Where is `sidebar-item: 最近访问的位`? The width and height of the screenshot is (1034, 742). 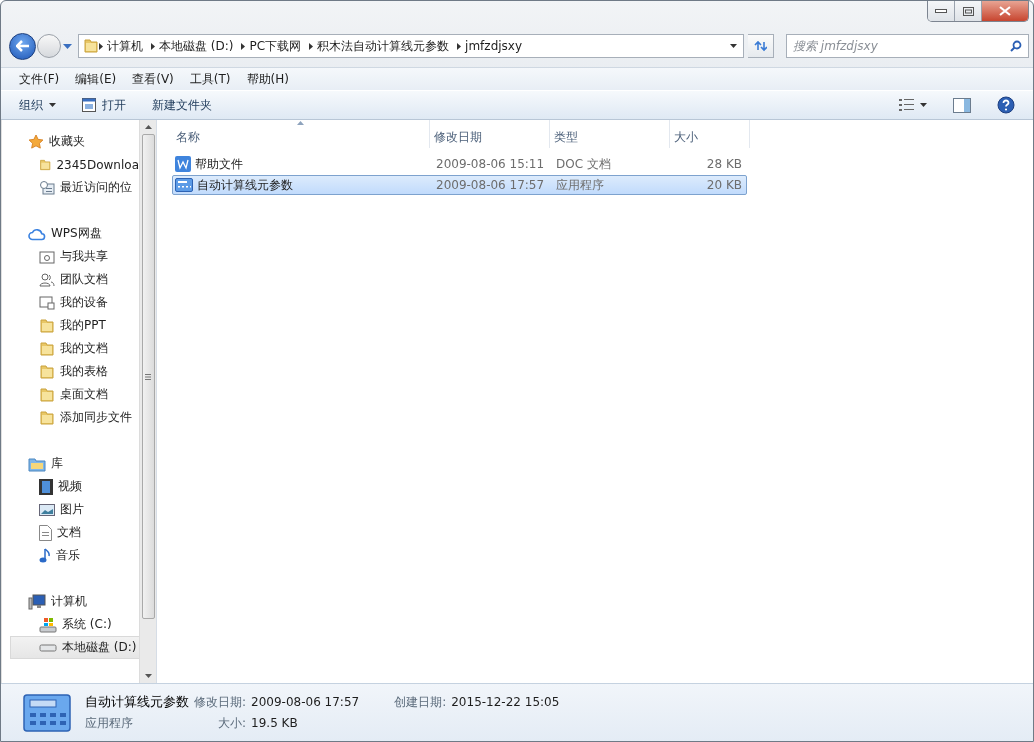
sidebar-item: 最近访问的位 is located at coordinates (70, 187).